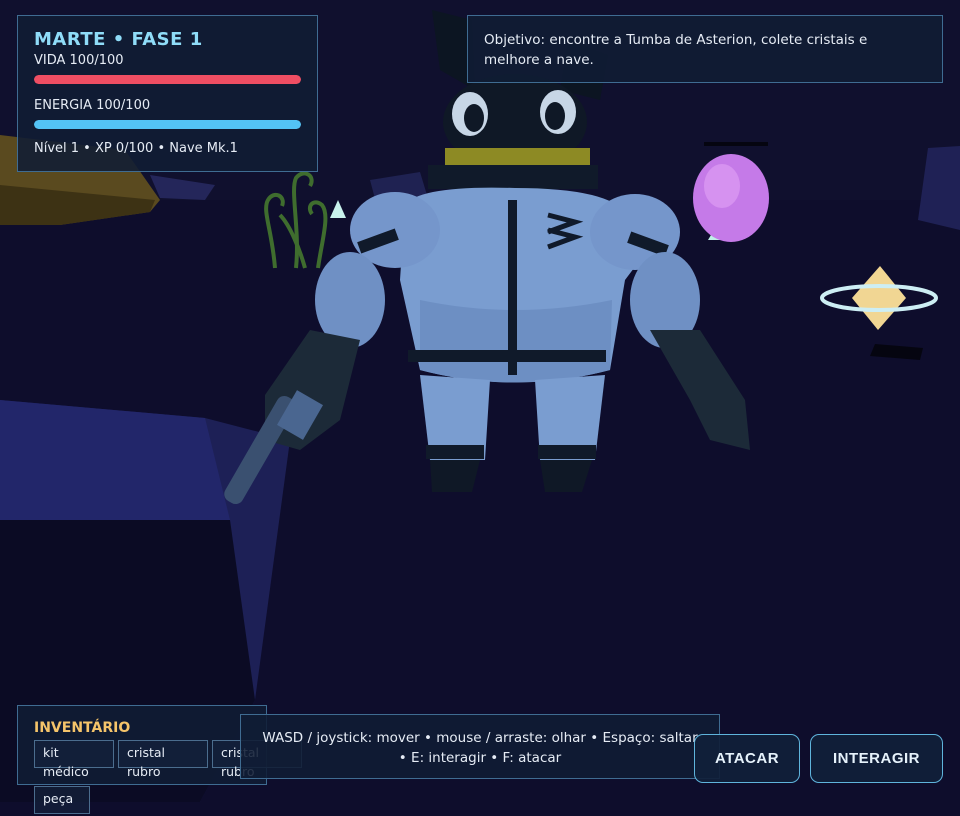  What do you see at coordinates (146, 762) in the screenshot?
I see `inventory-item-label: cristal rubro` at bounding box center [146, 762].